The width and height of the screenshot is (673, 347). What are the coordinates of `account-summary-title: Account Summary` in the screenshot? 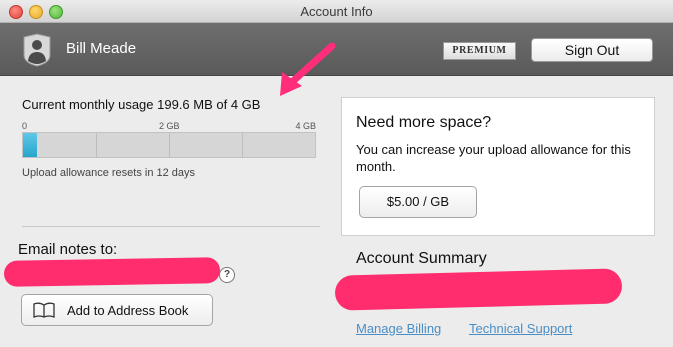 It's located at (421, 258).